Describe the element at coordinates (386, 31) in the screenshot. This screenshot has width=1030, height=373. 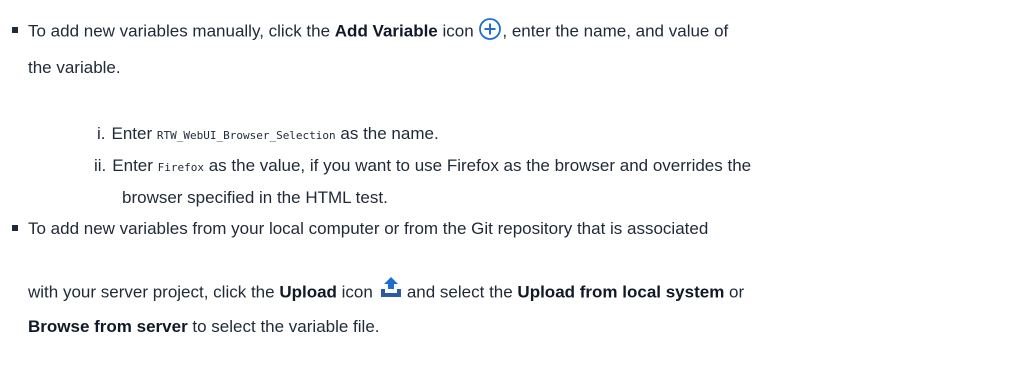
I see `add-variable-label: Add Variable` at that location.